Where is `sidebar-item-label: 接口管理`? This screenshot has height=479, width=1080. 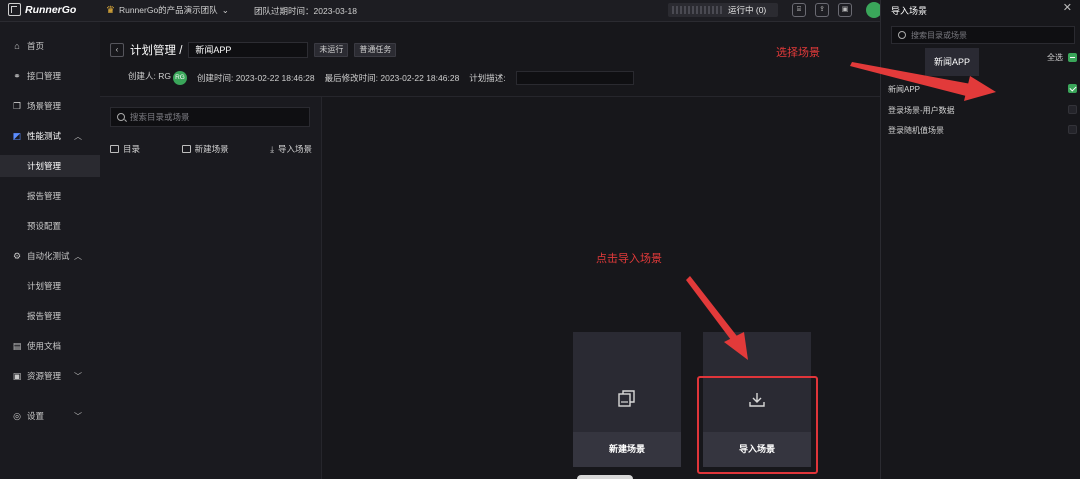 sidebar-item-label: 接口管理 is located at coordinates (44, 76).